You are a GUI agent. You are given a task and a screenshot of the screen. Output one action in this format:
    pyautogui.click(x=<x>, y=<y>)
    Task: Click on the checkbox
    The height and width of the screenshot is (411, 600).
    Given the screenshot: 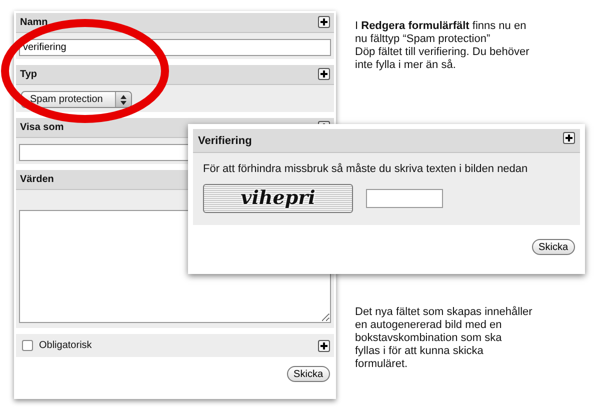 What is the action you would take?
    pyautogui.click(x=27, y=345)
    